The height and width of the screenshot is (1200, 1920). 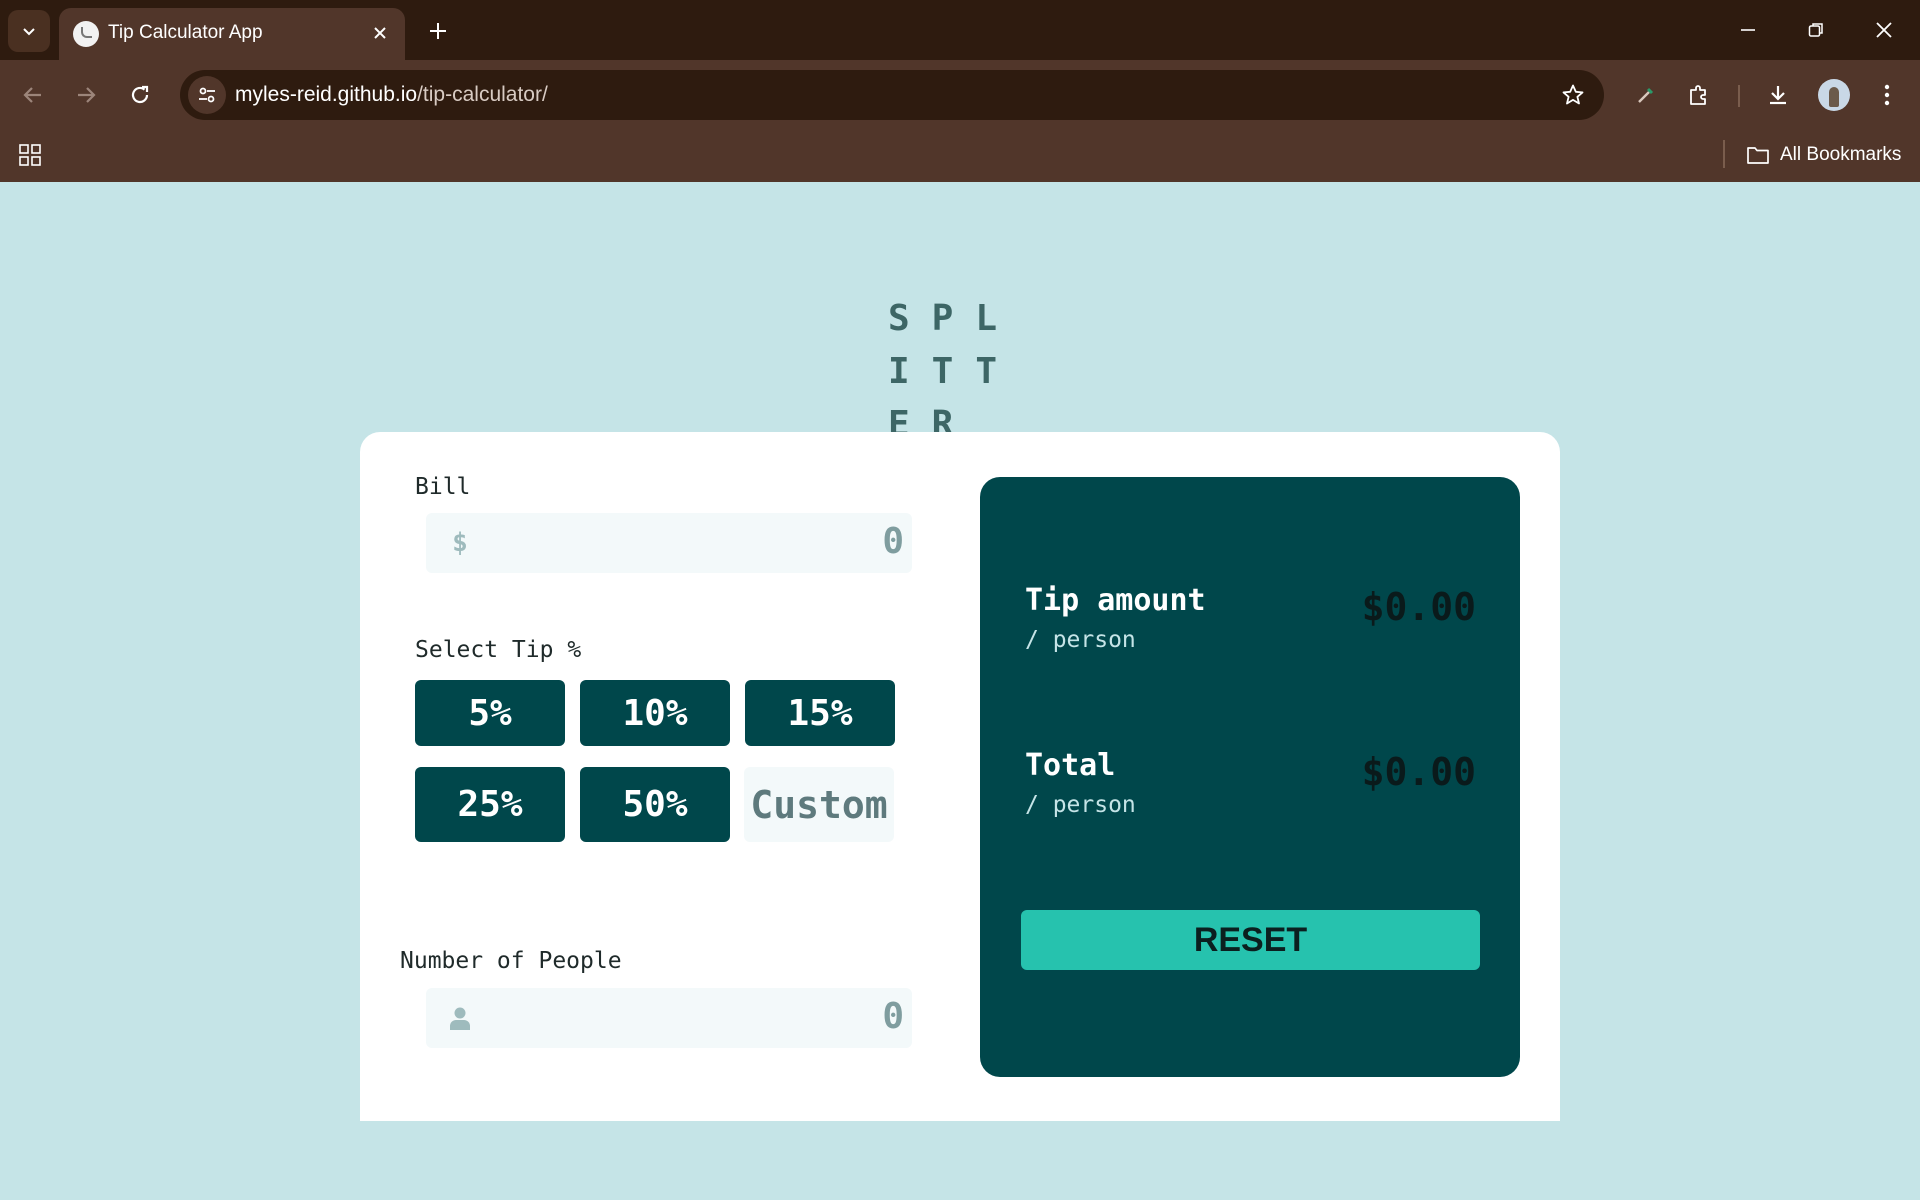 What do you see at coordinates (498, 650) in the screenshot?
I see `select-tip-label: Select Tip %` at bounding box center [498, 650].